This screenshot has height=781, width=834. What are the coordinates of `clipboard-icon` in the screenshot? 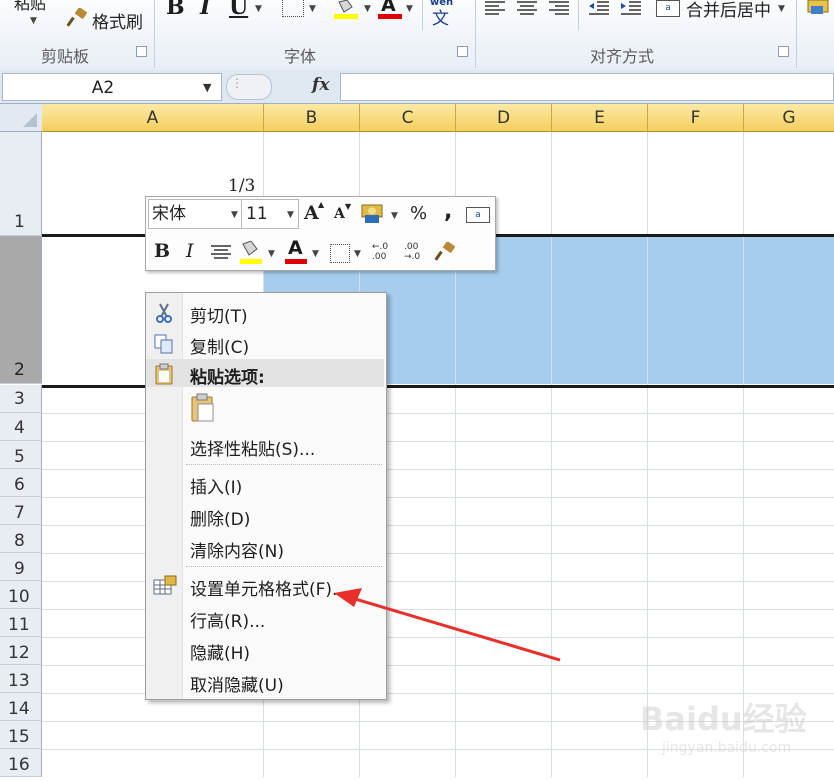 It's located at (202, 407).